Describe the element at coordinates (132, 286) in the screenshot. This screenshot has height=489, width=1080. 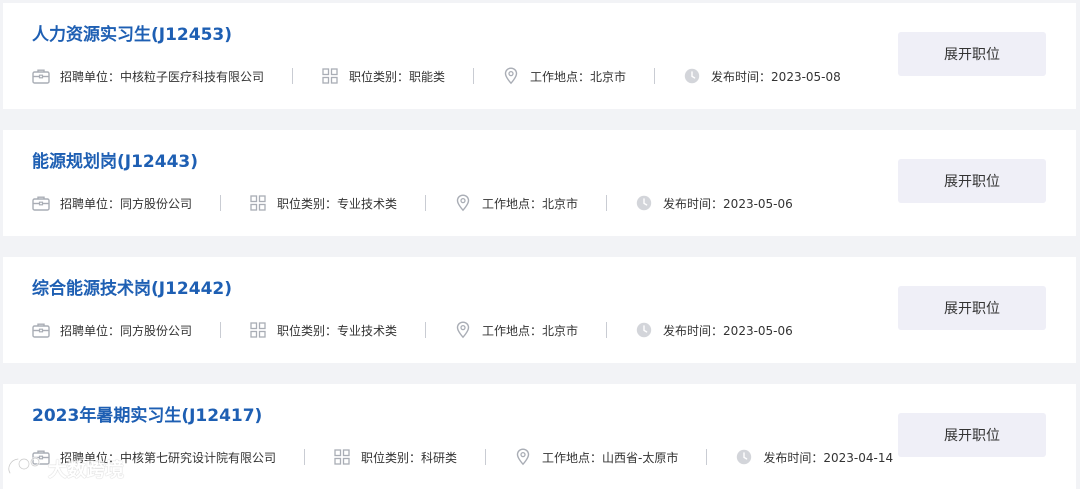
I see `job-title: 综合能源技术岗(J12442)` at that location.